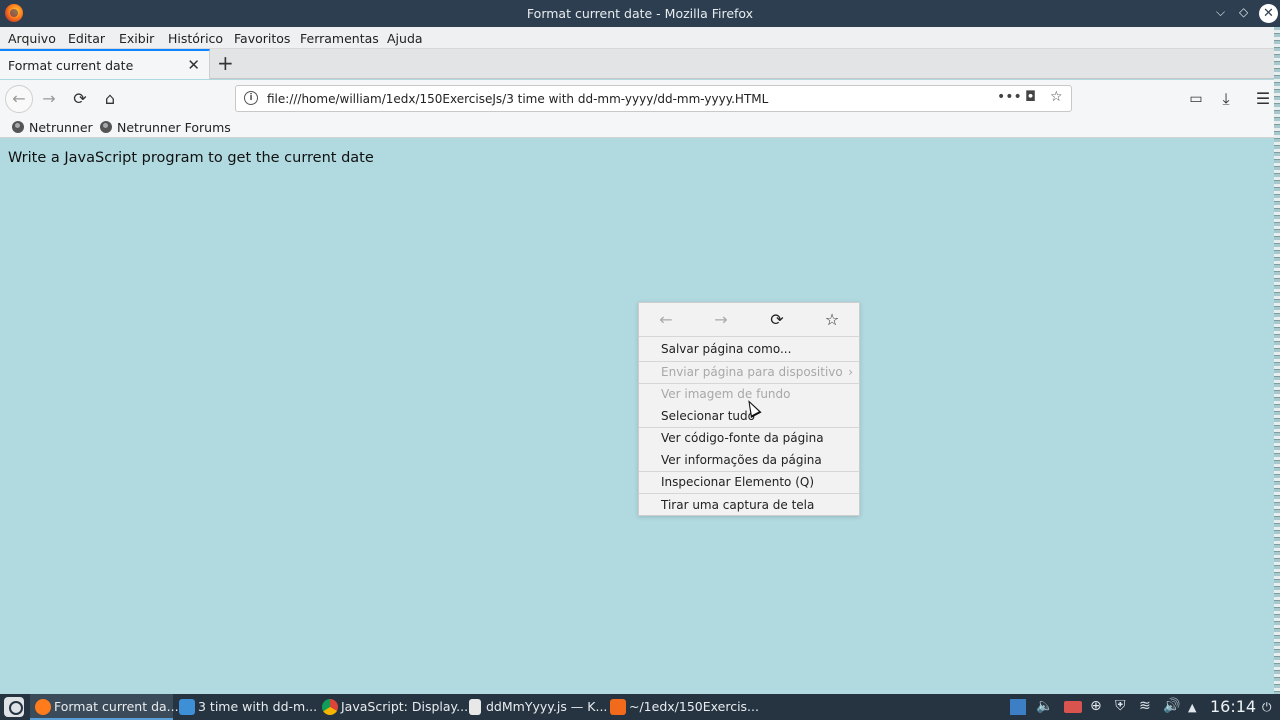 The height and width of the screenshot is (720, 1280). Describe the element at coordinates (251, 98) in the screenshot. I see `info-icon: i` at that location.